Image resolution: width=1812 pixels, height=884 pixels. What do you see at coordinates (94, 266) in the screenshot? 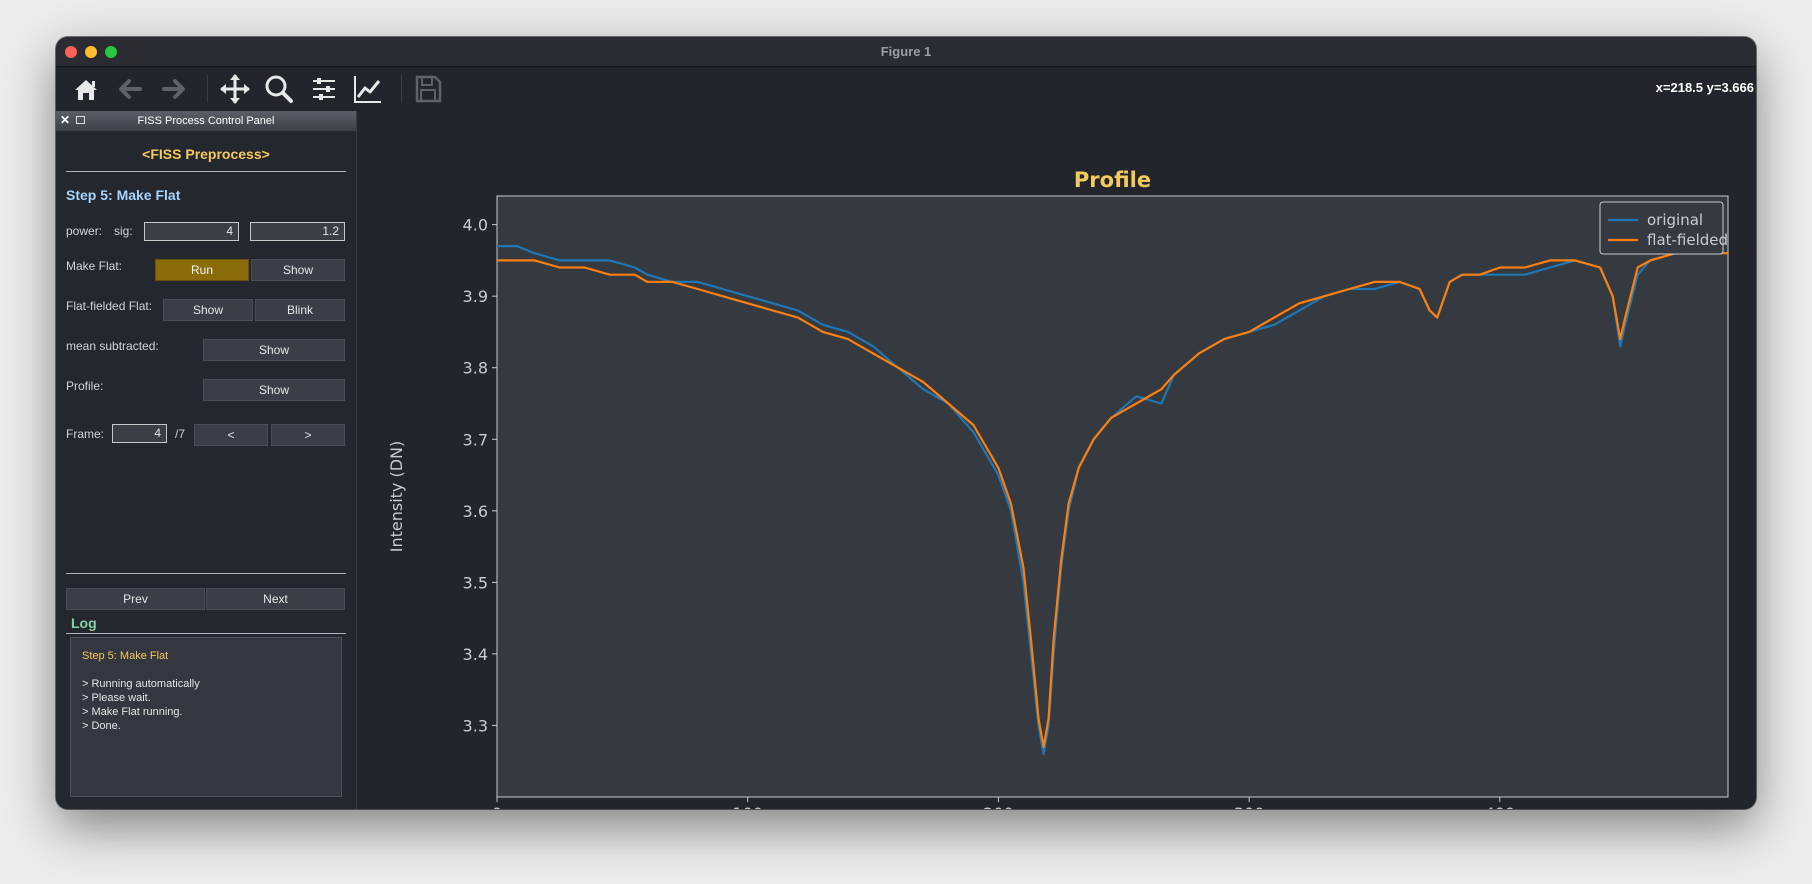
I see `make-flat-label: Make Flat:` at bounding box center [94, 266].